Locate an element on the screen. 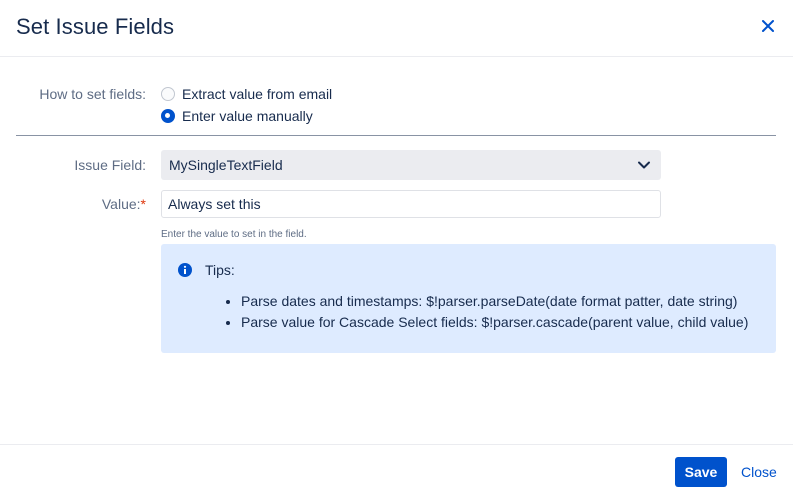 The image size is (793, 493). dialog-title: Set Issue Fields is located at coordinates (95, 26).